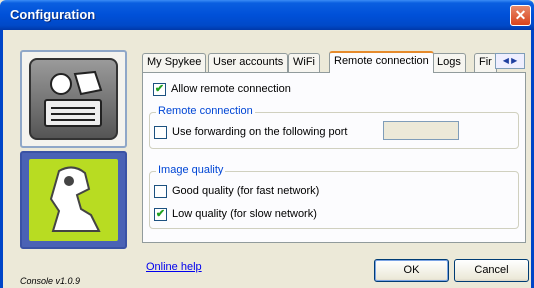 The width and height of the screenshot is (534, 288). Describe the element at coordinates (449, 62) in the screenshot. I see `tab-logs: Logs` at that location.